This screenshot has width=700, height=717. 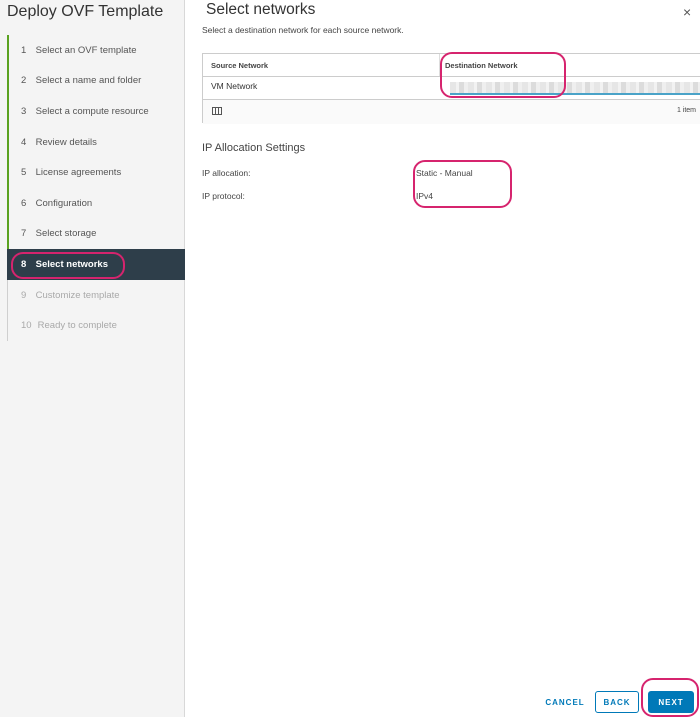 What do you see at coordinates (64, 203) in the screenshot?
I see `step-label: Configuration` at bounding box center [64, 203].